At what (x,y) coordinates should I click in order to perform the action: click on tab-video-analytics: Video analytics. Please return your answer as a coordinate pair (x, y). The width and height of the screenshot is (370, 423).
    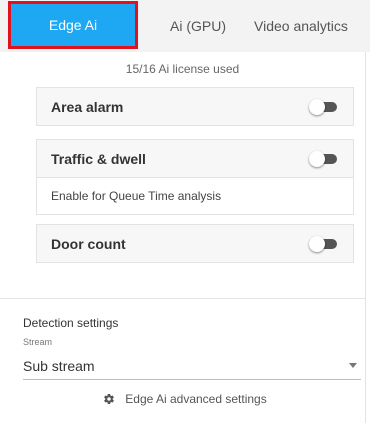
    Looking at the image, I should click on (312, 26).